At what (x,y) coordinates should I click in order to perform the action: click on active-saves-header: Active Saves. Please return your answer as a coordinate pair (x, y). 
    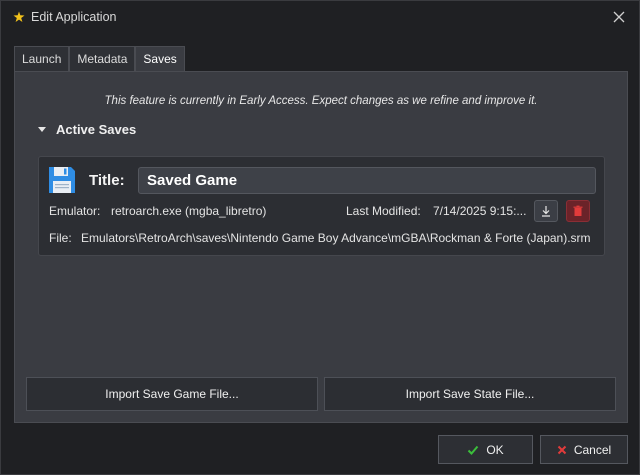
    Looking at the image, I should click on (87, 129).